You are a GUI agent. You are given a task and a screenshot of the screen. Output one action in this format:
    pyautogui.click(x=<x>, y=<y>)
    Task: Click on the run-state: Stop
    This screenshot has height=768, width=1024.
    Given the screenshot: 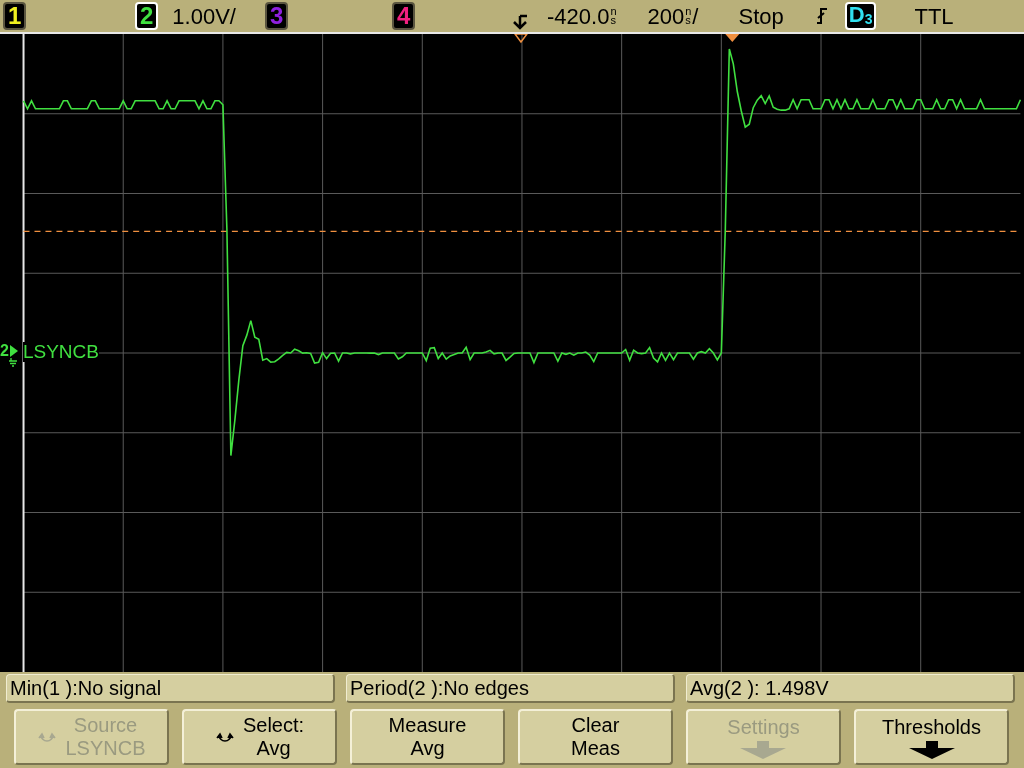 What is the action you would take?
    pyautogui.click(x=761, y=16)
    